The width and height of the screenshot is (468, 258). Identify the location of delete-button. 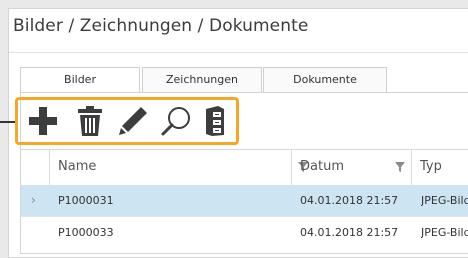
(90, 121).